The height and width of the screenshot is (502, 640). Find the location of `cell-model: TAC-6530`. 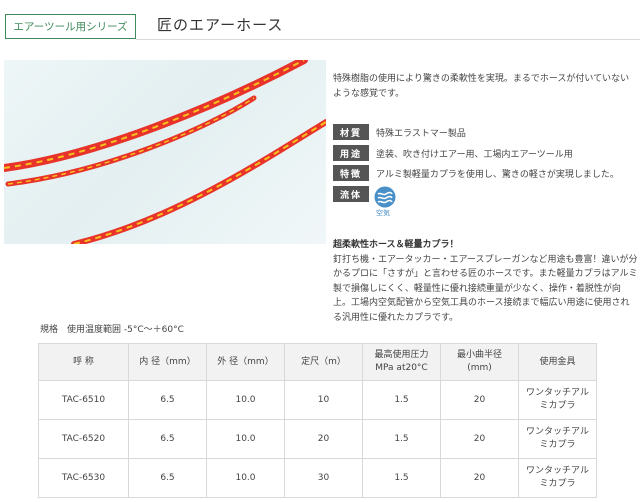

cell-model: TAC-6530 is located at coordinates (83, 478).